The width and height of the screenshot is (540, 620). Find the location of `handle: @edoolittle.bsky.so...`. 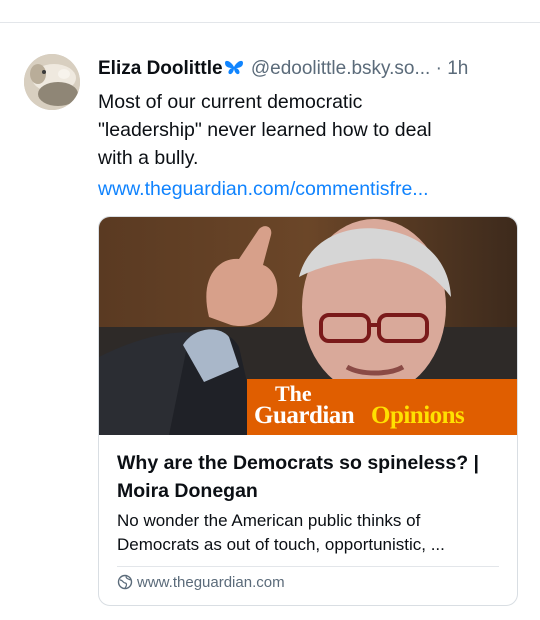

handle: @edoolittle.bsky.so... is located at coordinates (340, 68).